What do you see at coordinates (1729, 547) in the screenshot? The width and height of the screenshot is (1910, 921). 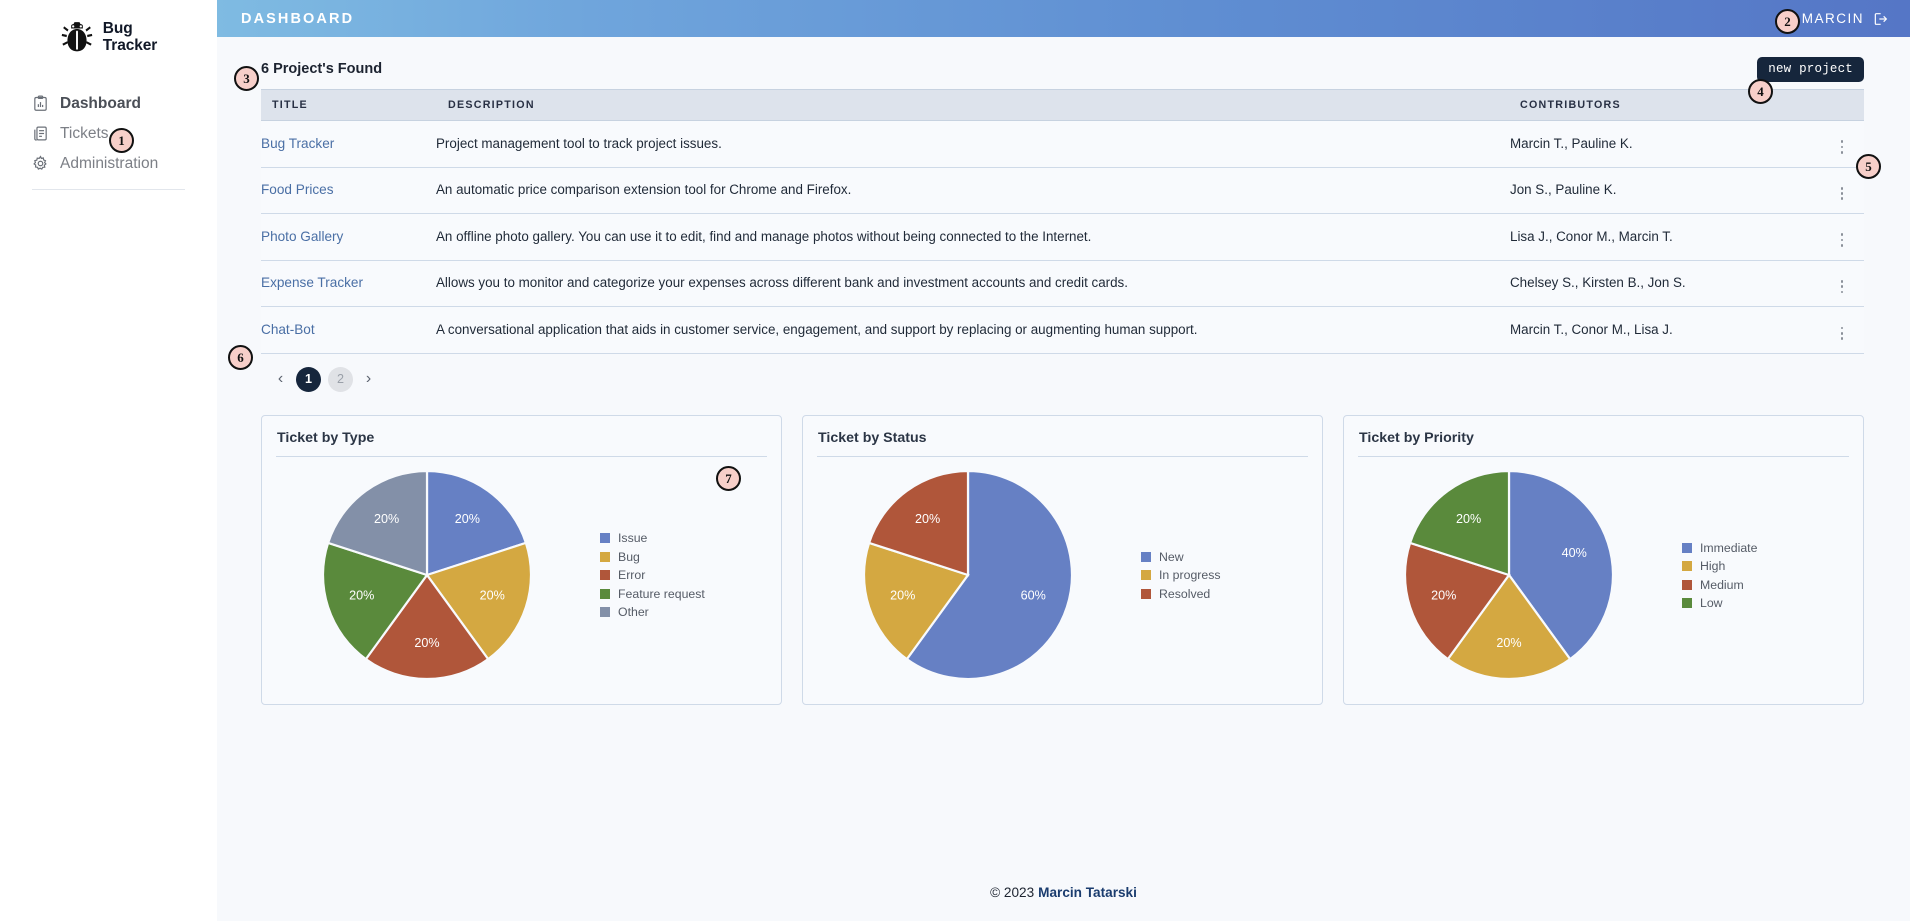 I see `legend-label: Immediate` at bounding box center [1729, 547].